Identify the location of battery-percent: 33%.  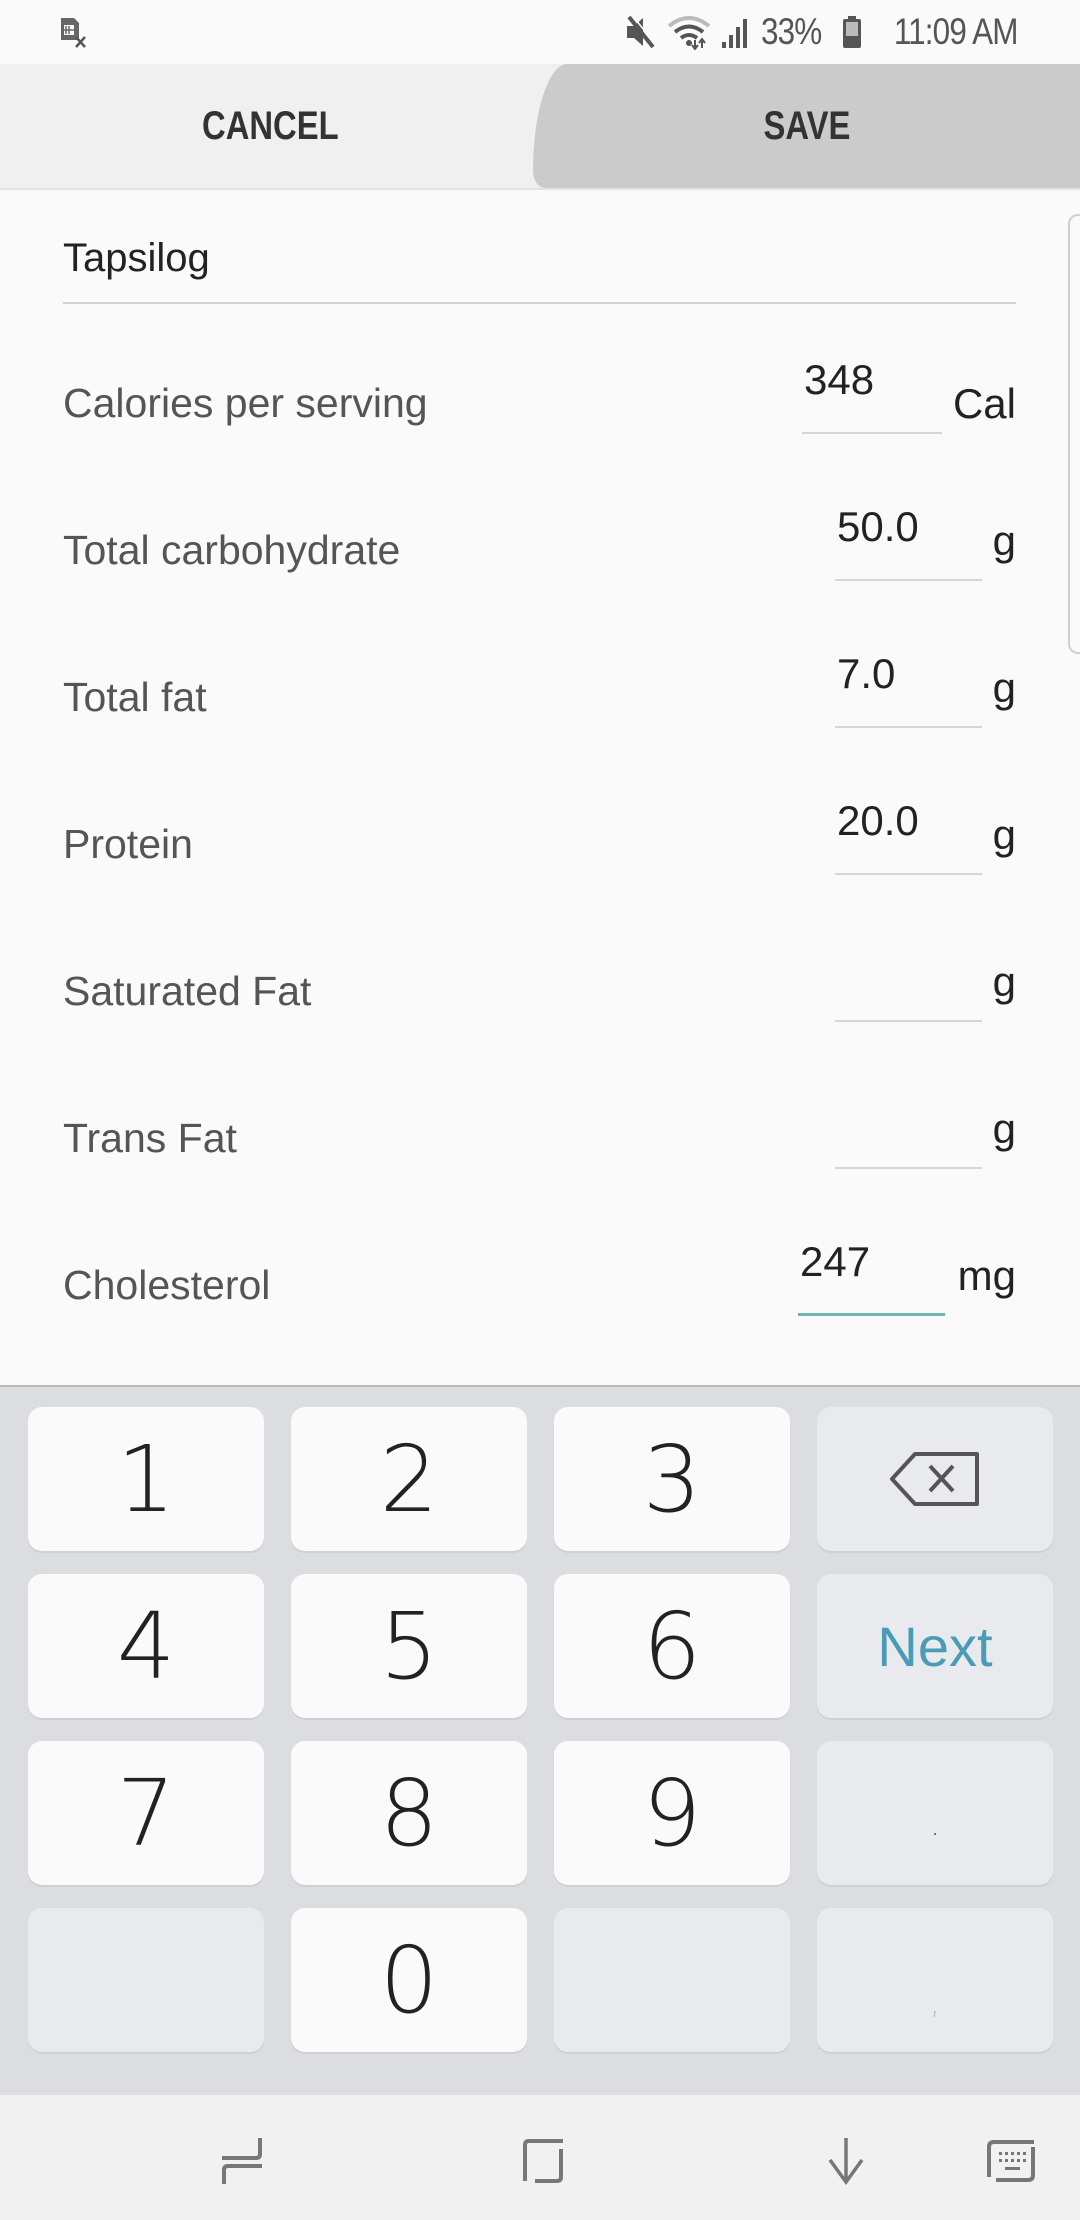
(791, 31).